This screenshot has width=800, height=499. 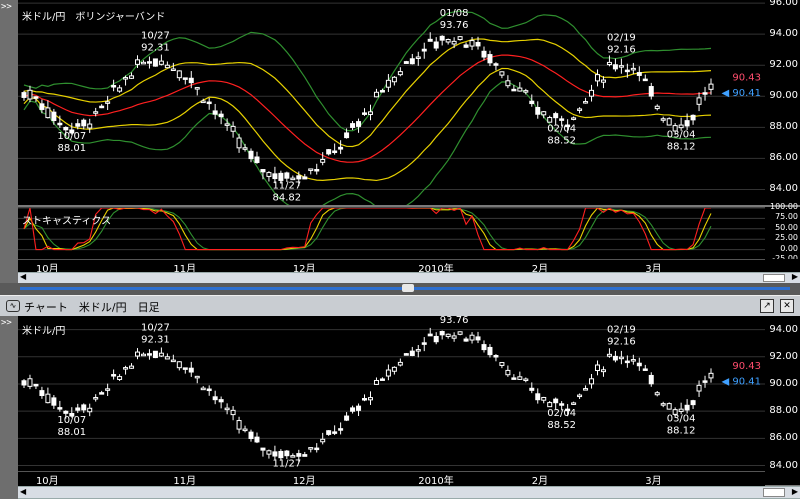 What do you see at coordinates (782, 102) in the screenshot?
I see `top-price-axis: 96.00 94.00 92.00 90.00 88.00 86.00 84.00` at bounding box center [782, 102].